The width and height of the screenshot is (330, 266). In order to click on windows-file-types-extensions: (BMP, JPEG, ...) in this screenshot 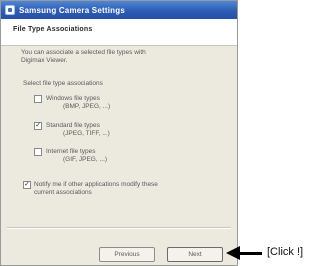, I will do `click(87, 106)`.